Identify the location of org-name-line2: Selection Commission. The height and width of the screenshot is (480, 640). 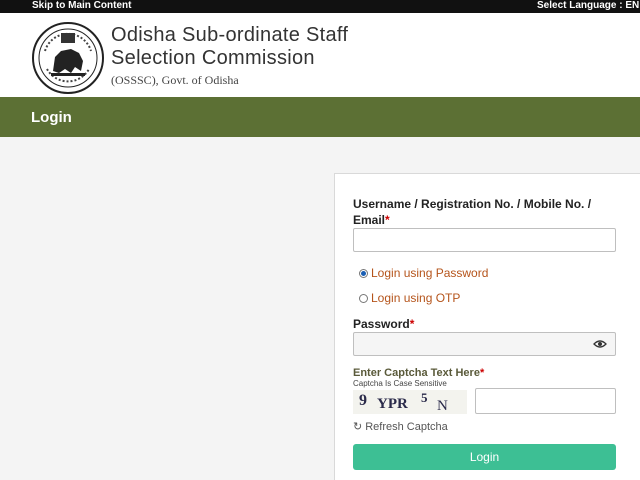
(213, 58).